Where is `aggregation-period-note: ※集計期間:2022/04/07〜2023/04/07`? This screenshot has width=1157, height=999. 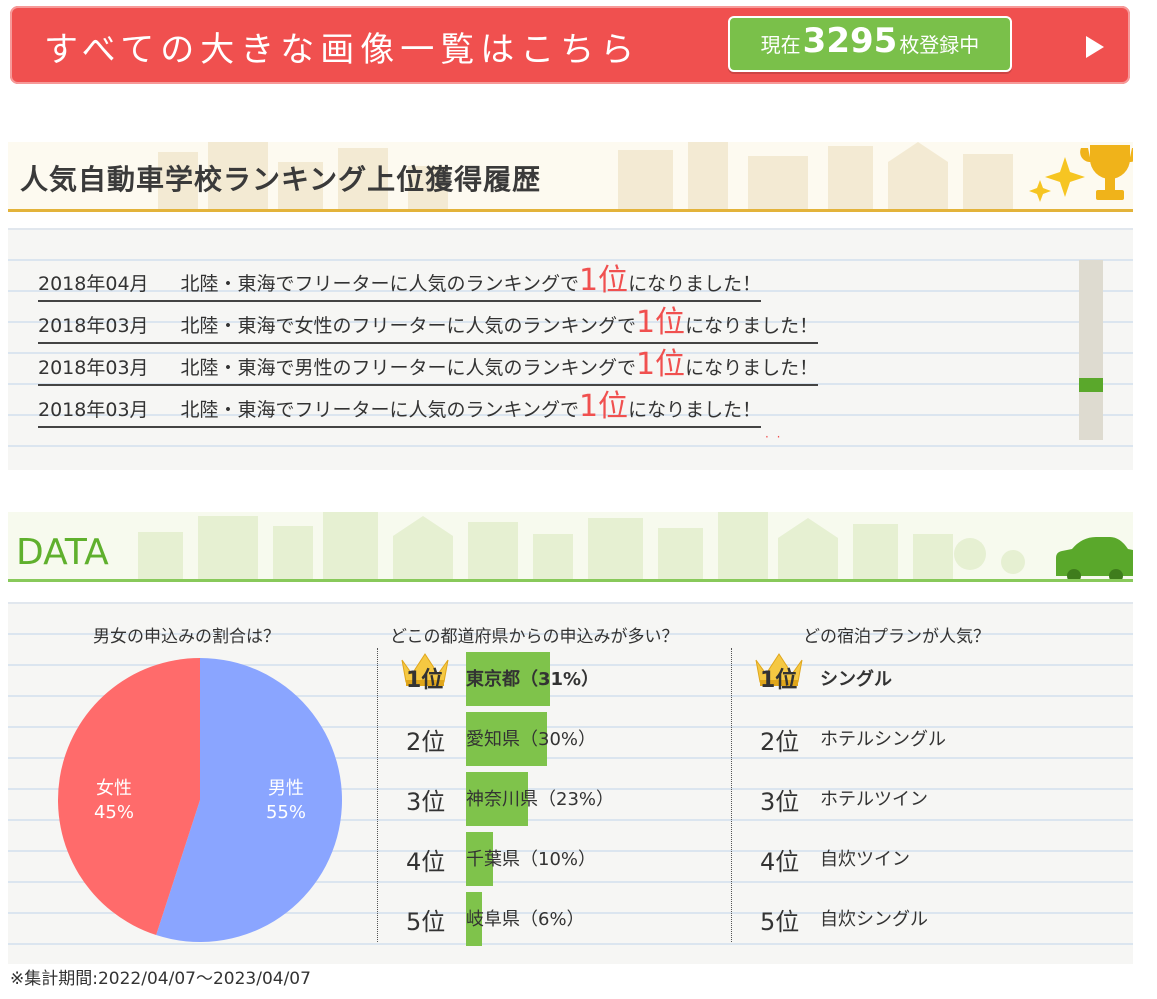 aggregation-period-note: ※集計期間:2022/04/07〜2023/04/07 is located at coordinates (160, 979).